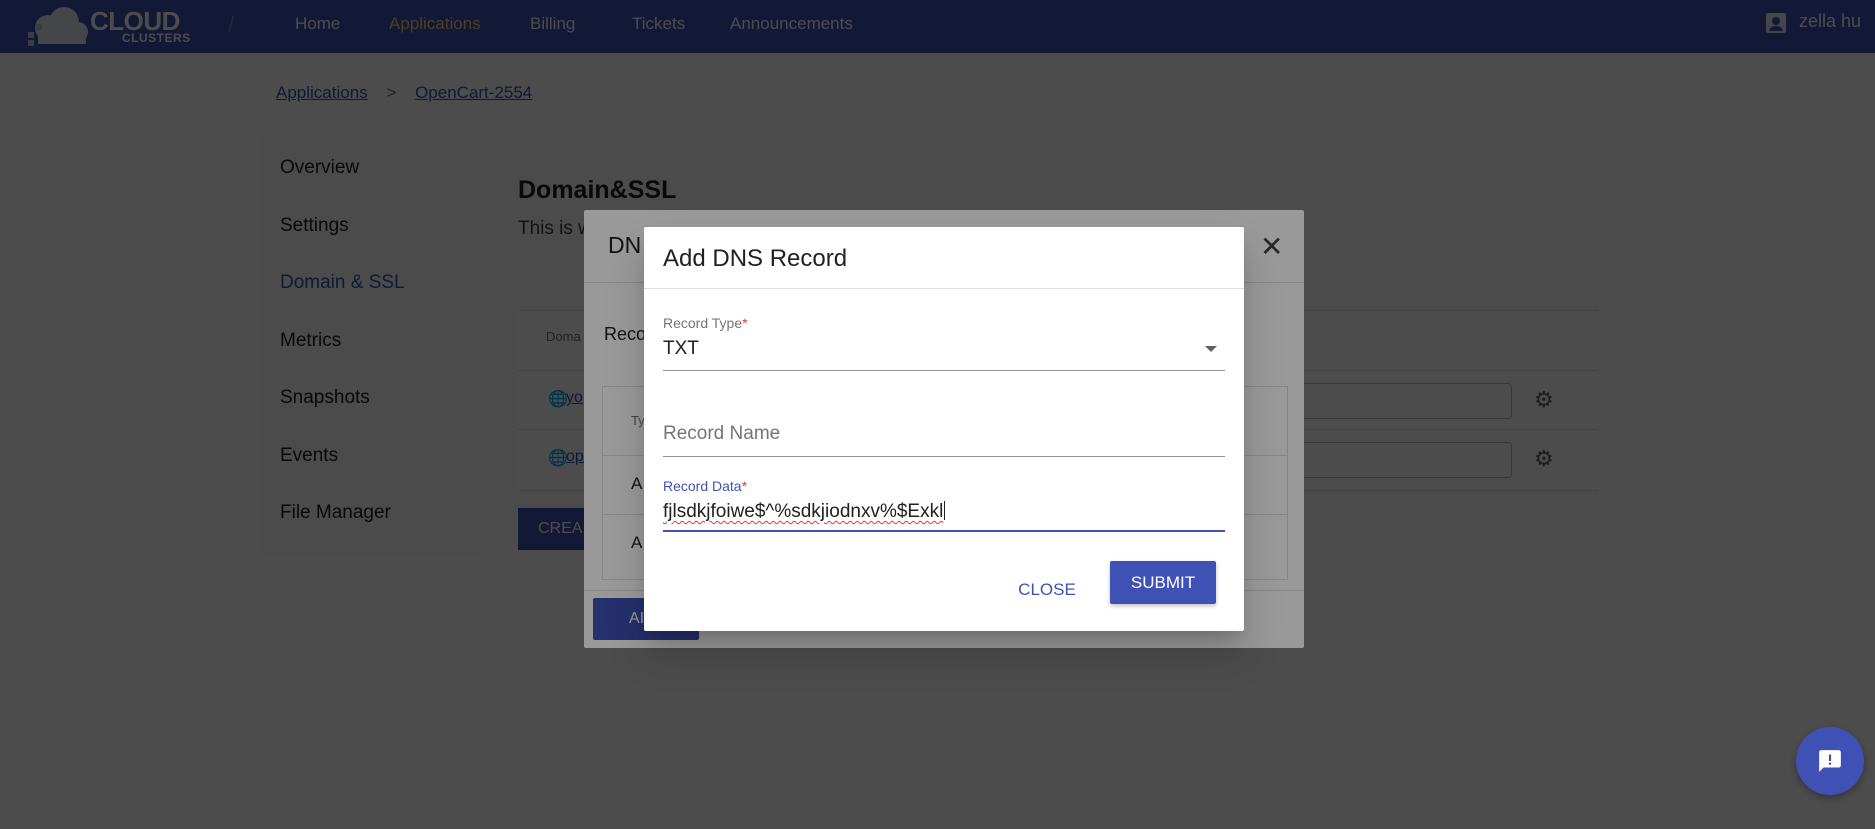  What do you see at coordinates (944, 345) in the screenshot?
I see `record-type-select: Record Type* TXT` at bounding box center [944, 345].